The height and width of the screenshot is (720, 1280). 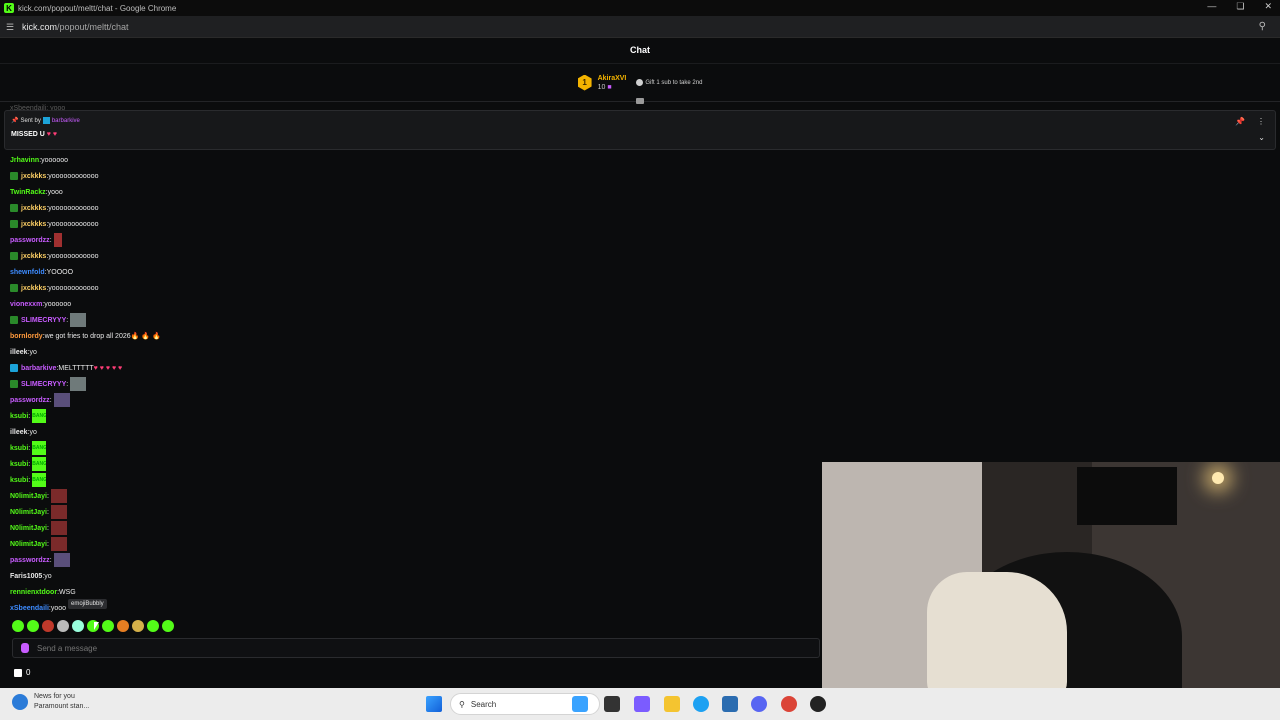 I want to click on windows-taskbar: News for you Paramount stan... ⚲ Search, so click(x=640, y=704).